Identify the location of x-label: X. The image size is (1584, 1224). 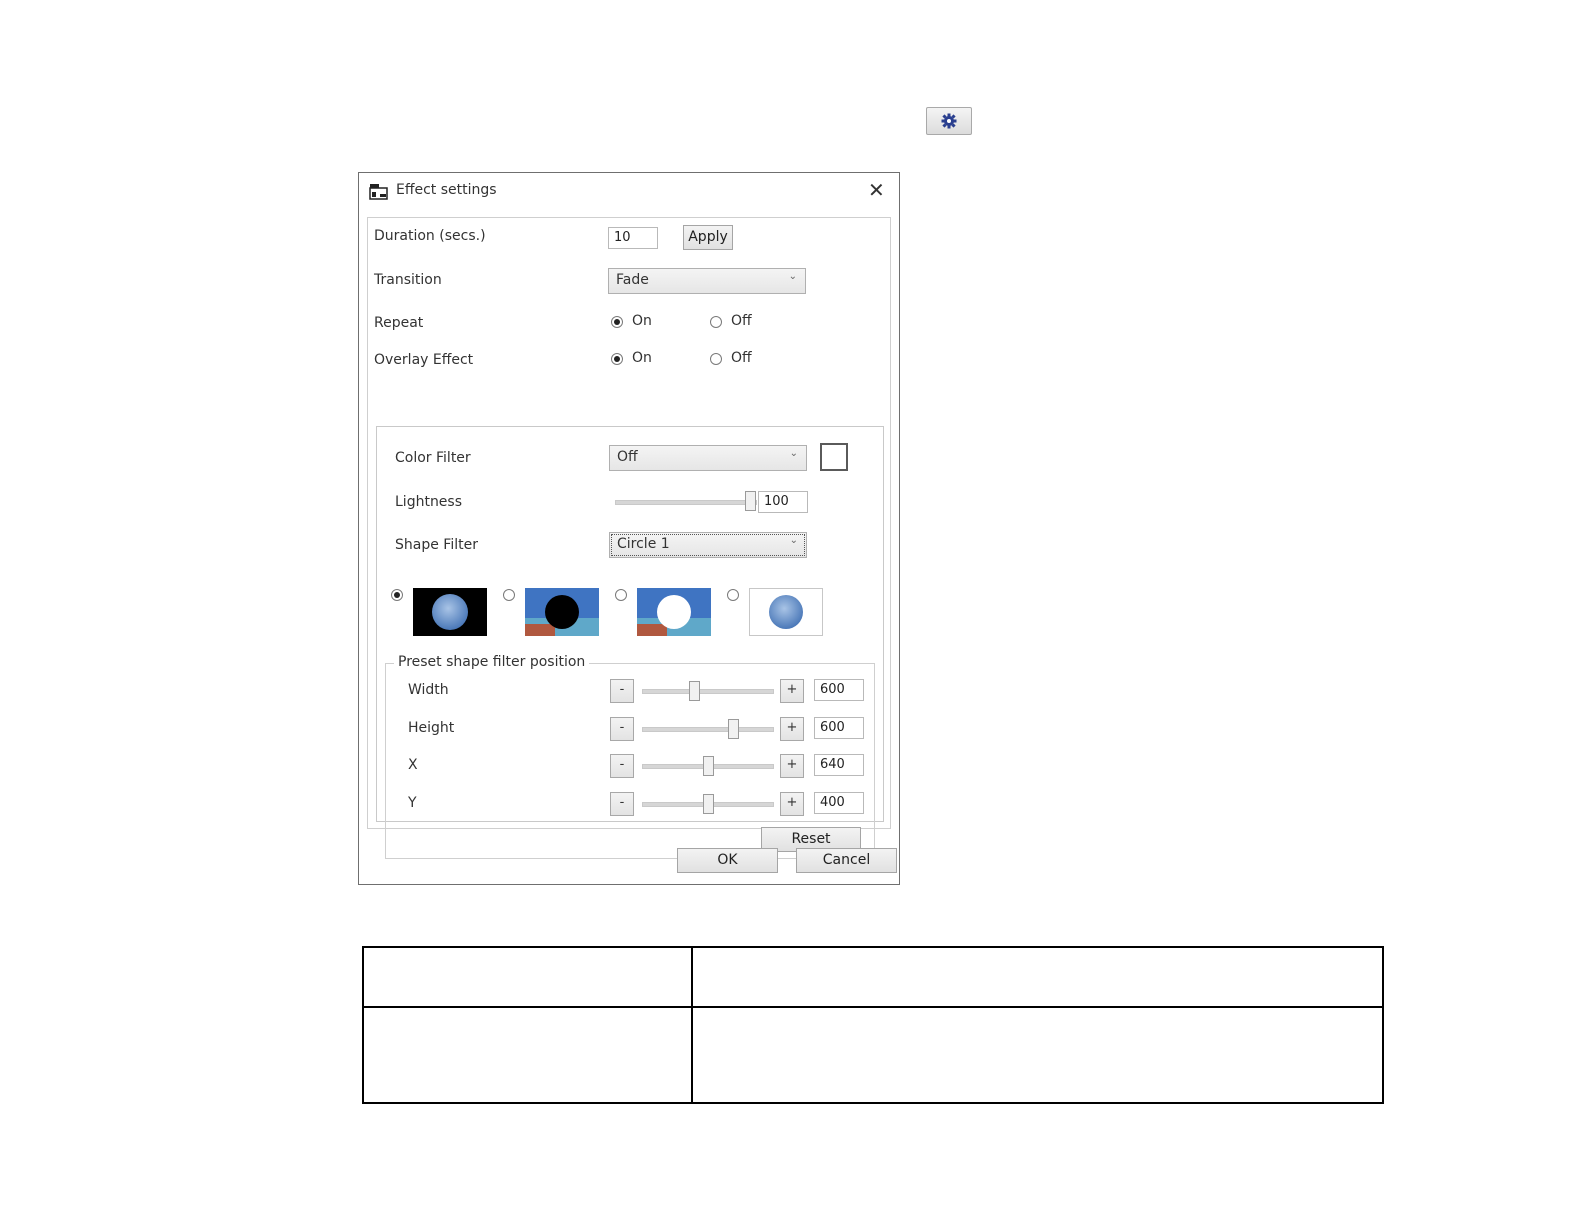
(413, 765).